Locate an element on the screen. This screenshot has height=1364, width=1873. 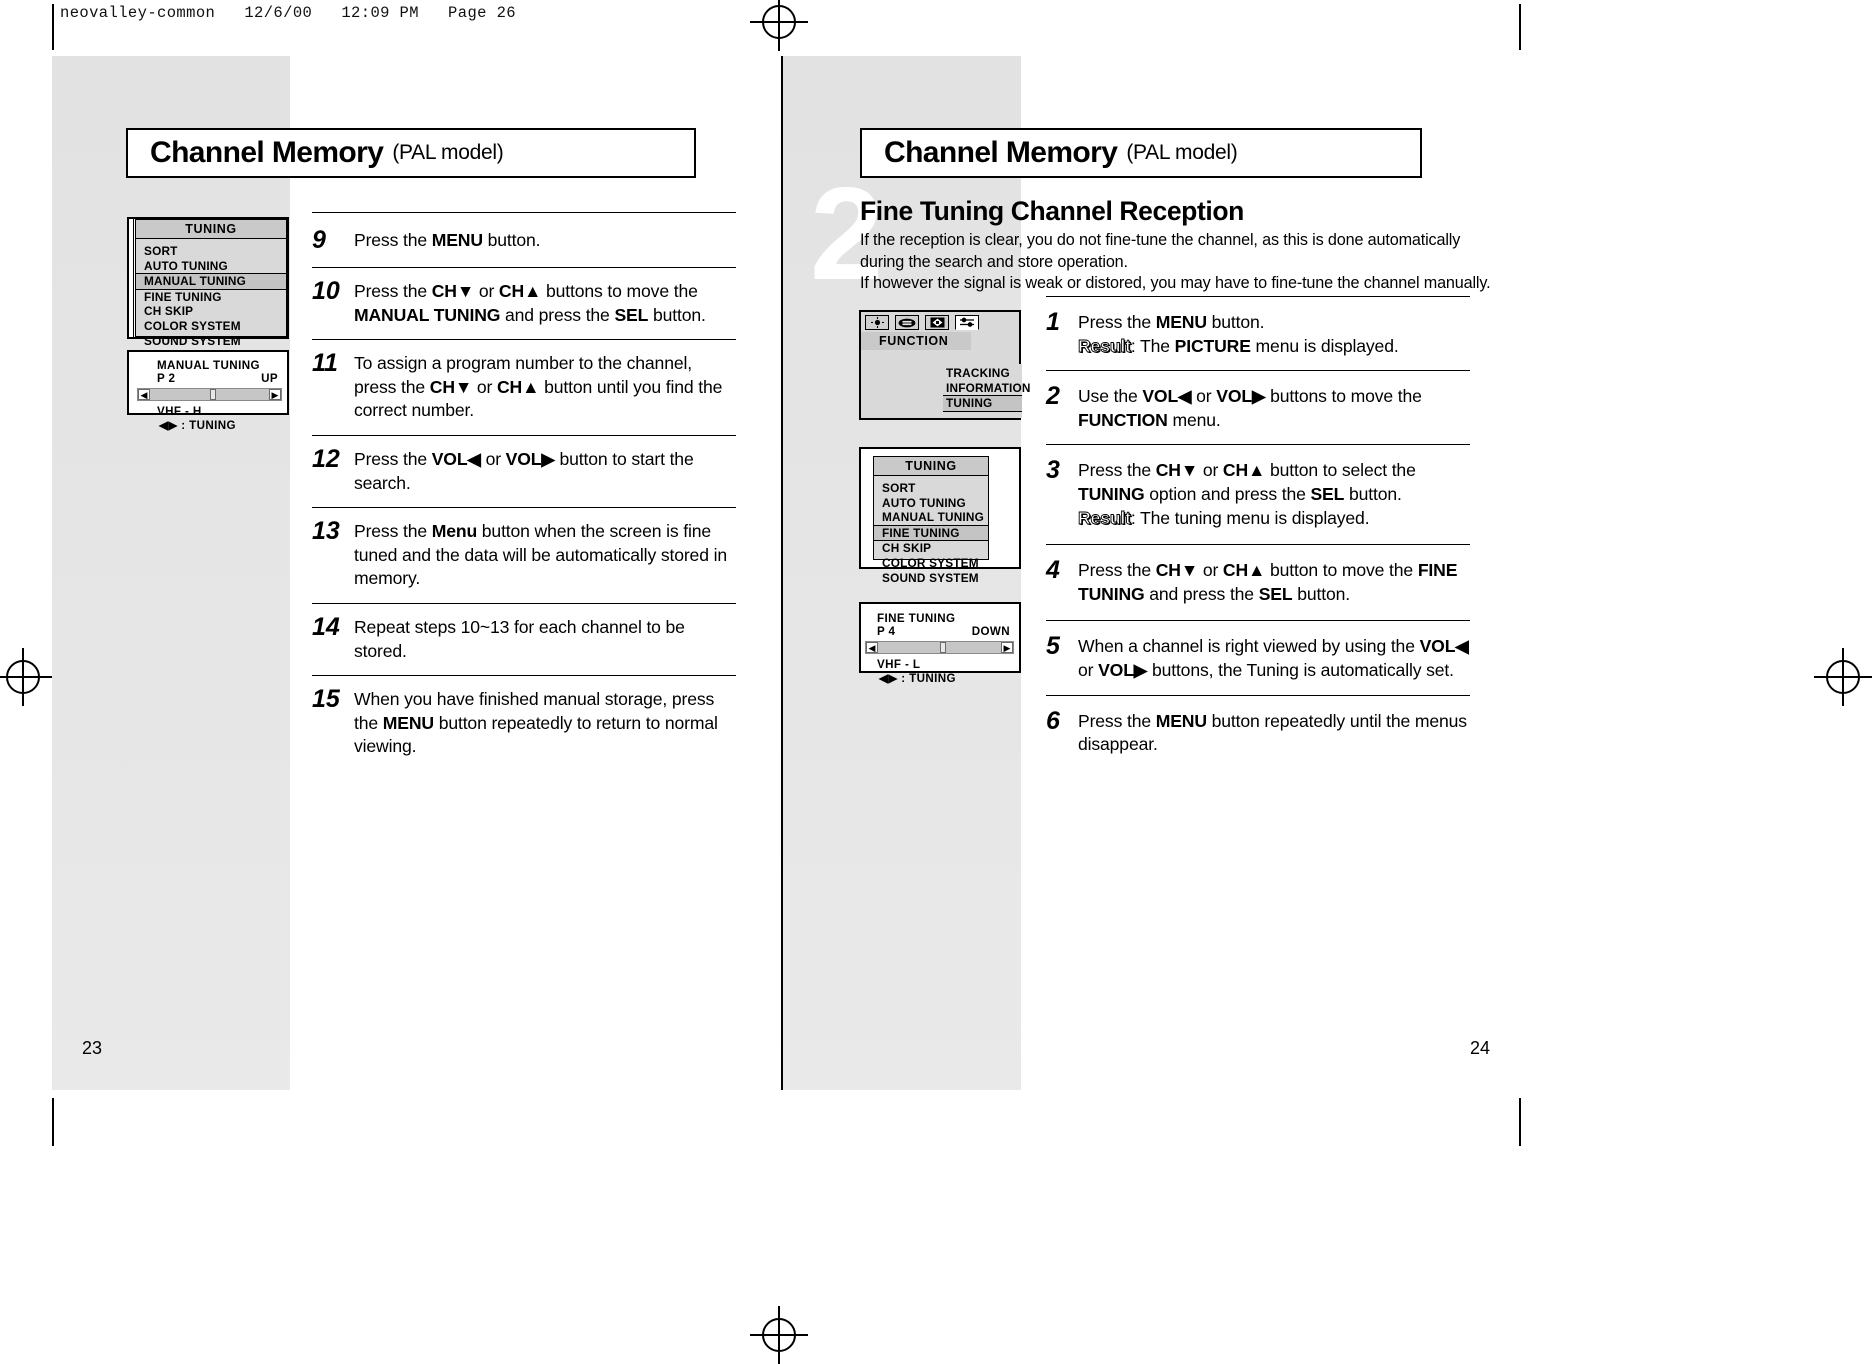
fine-tuning-slider: ◀ ▶ is located at coordinates (939, 647).